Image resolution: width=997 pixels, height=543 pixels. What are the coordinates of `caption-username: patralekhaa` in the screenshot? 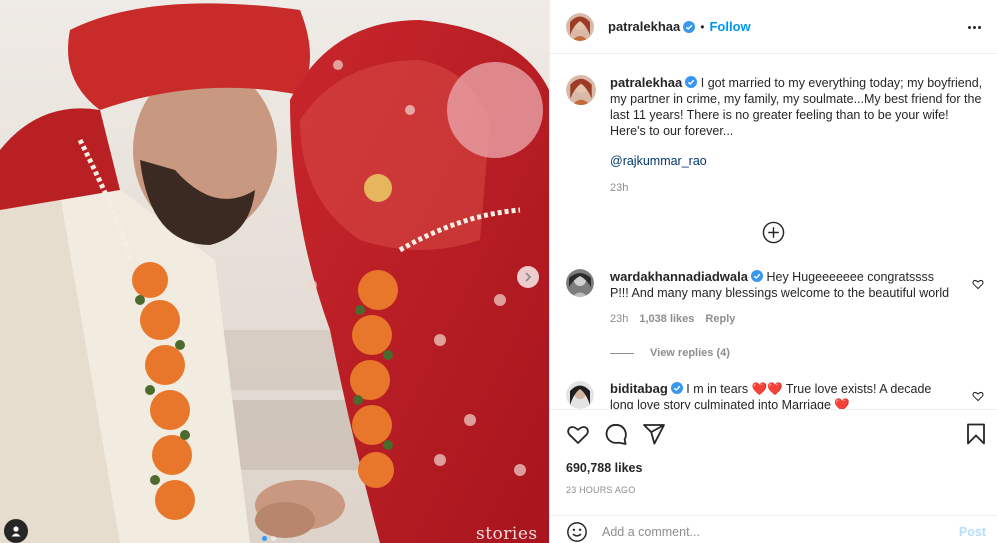 It's located at (646, 82).